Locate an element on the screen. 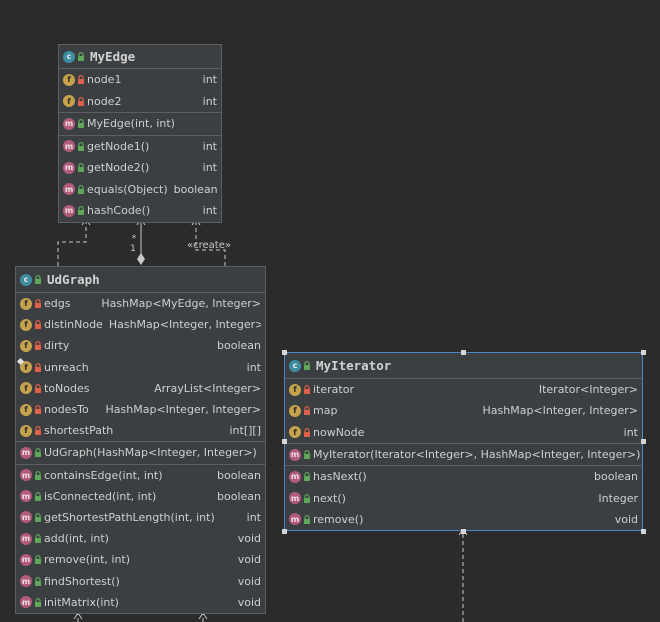  method-name: containsEdge(int, int) is located at coordinates (103, 475).